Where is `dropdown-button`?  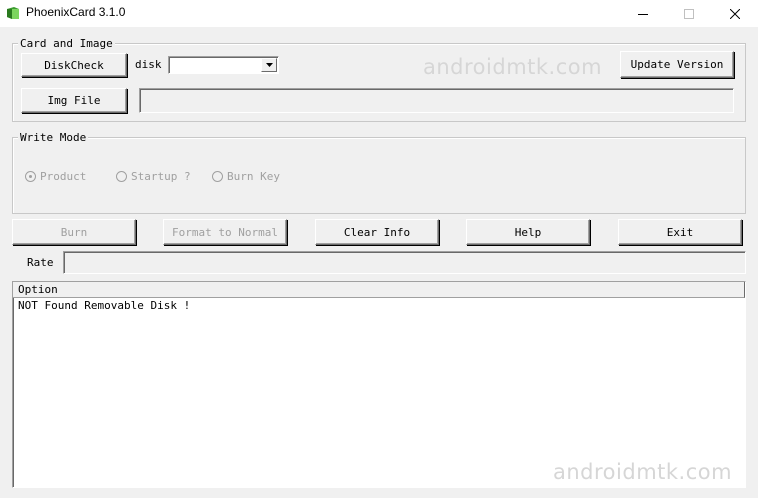 dropdown-button is located at coordinates (269, 65).